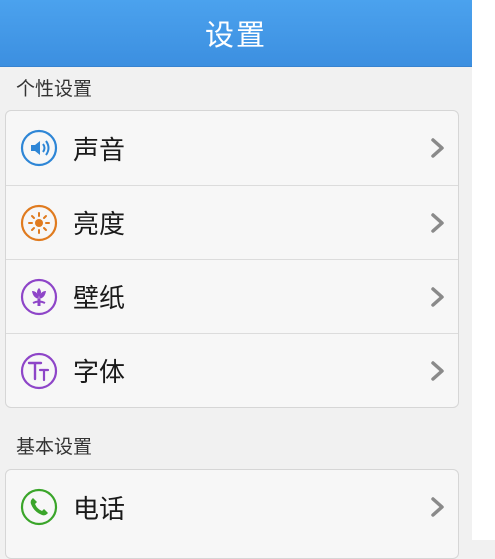 The image size is (495, 559). What do you see at coordinates (54, 89) in the screenshot?
I see `section-title-personal: 个性设置` at bounding box center [54, 89].